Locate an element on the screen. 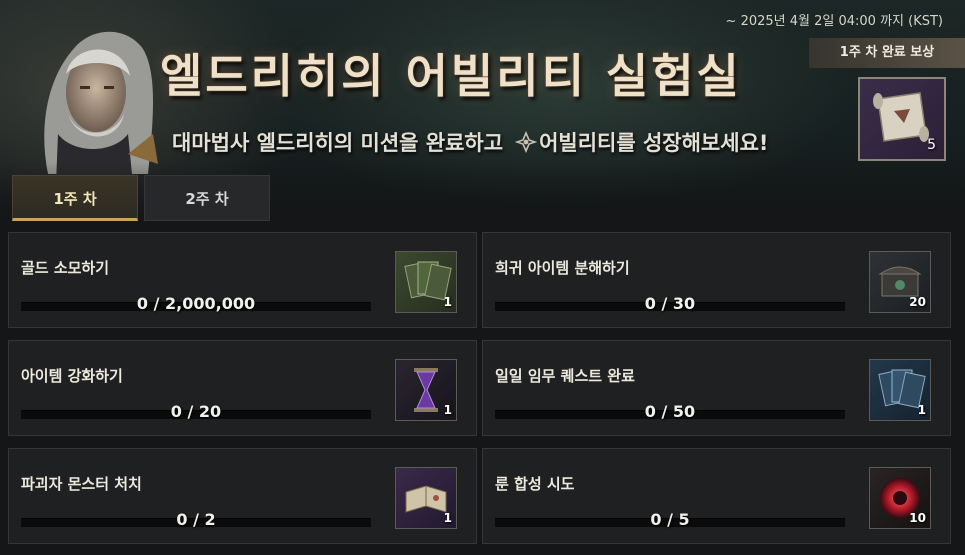  reward-count: 5 is located at coordinates (931, 145).